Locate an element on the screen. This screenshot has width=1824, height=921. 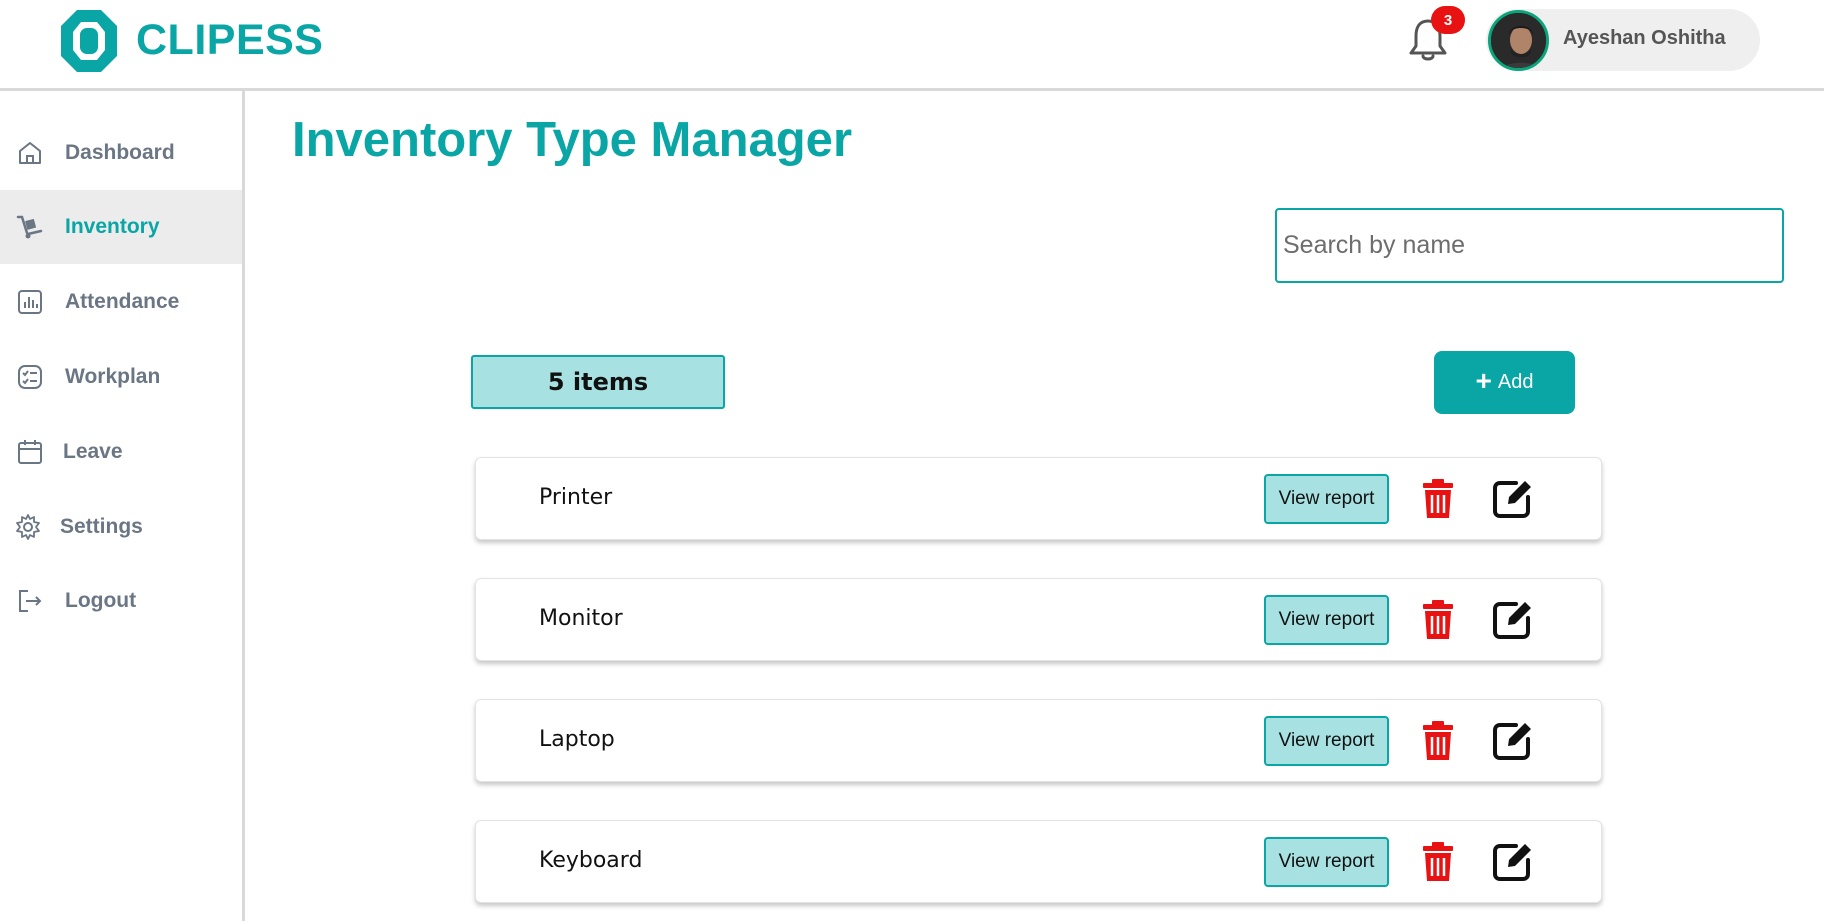
top-header: CLIPESS 3 Ayeshan Oshitha is located at coordinates (912, 45).